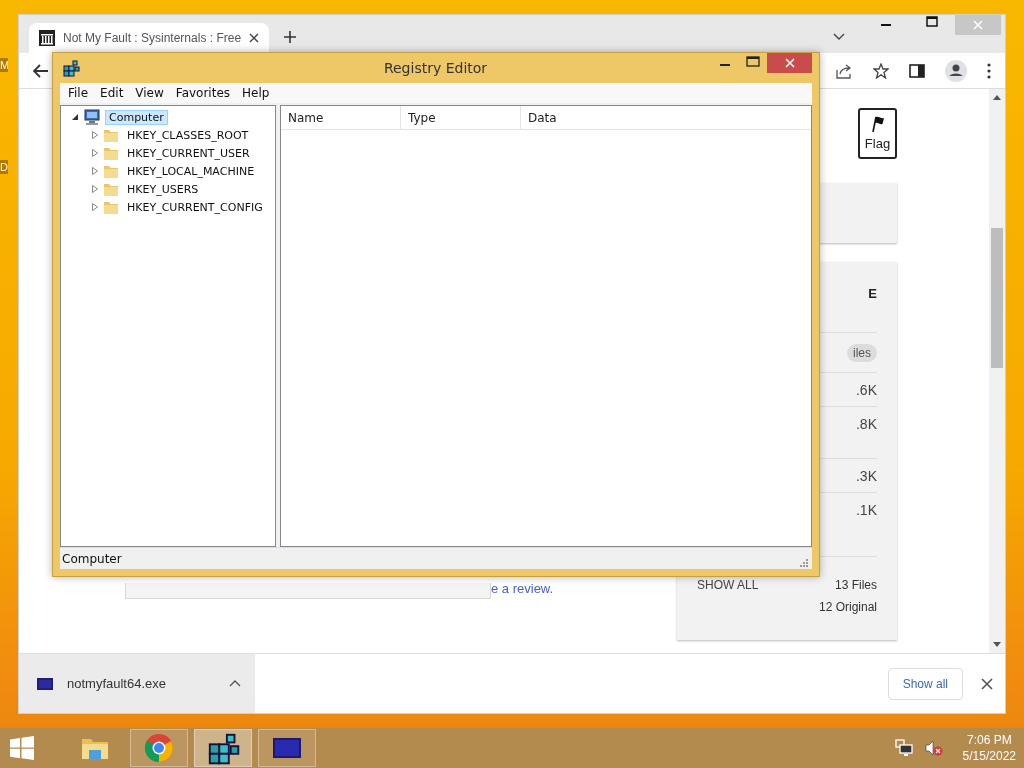 This screenshot has width=1024, height=768. I want to click on column-header: Name, so click(341, 117).